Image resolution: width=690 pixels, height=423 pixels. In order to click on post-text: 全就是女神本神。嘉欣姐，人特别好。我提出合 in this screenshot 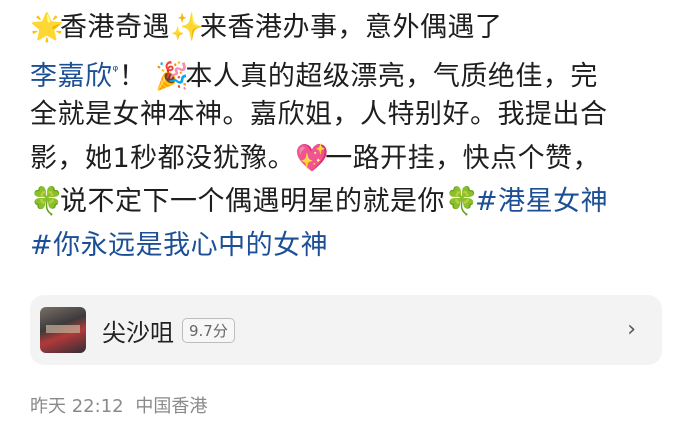, I will do `click(319, 114)`.